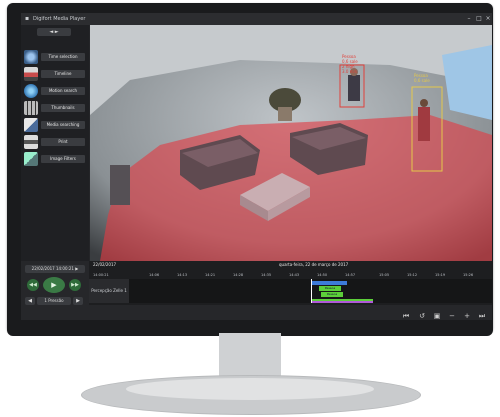  I want to click on zoom-out-icon: −, so click(452, 316).